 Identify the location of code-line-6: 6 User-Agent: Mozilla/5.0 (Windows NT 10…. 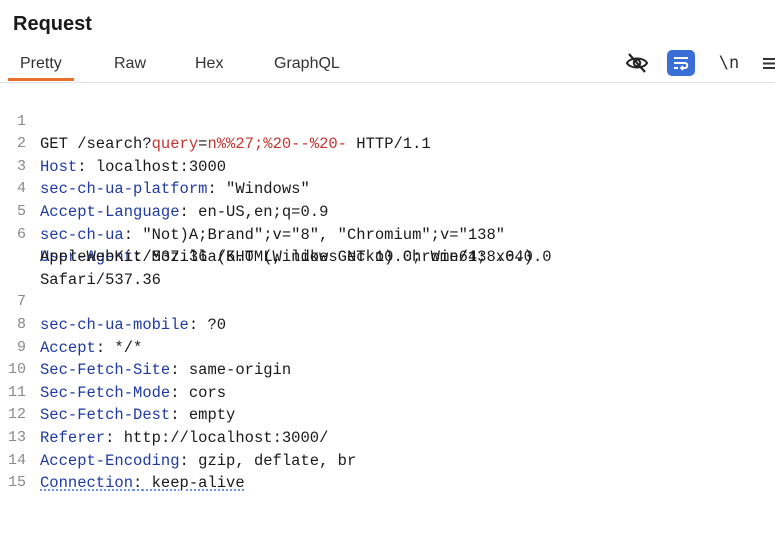
(387, 234).